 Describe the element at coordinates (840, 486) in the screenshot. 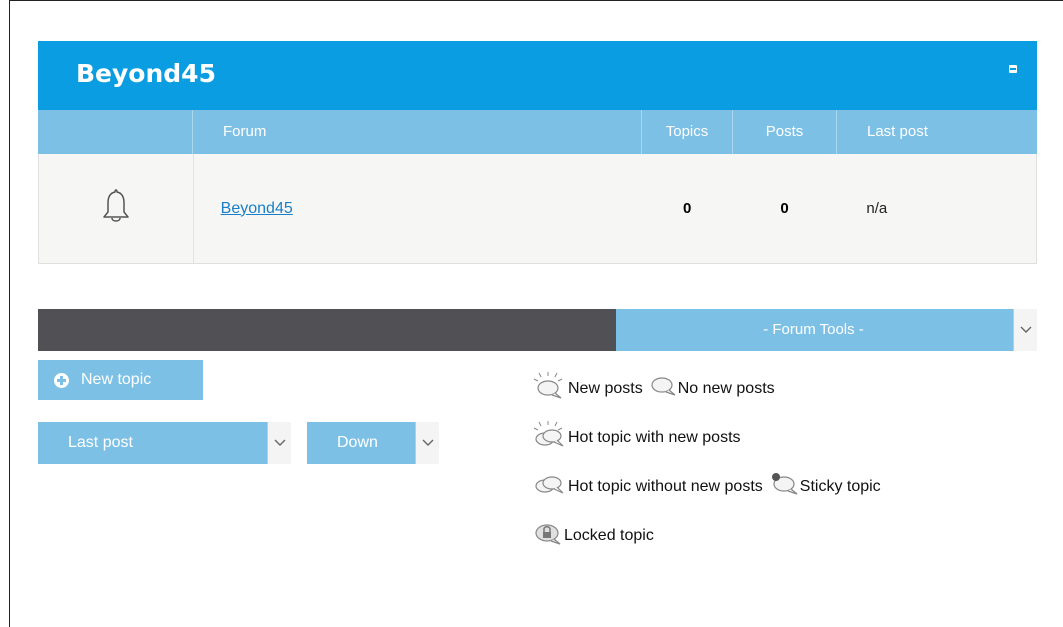

I see `legend-sticky: Sticky topic` at that location.